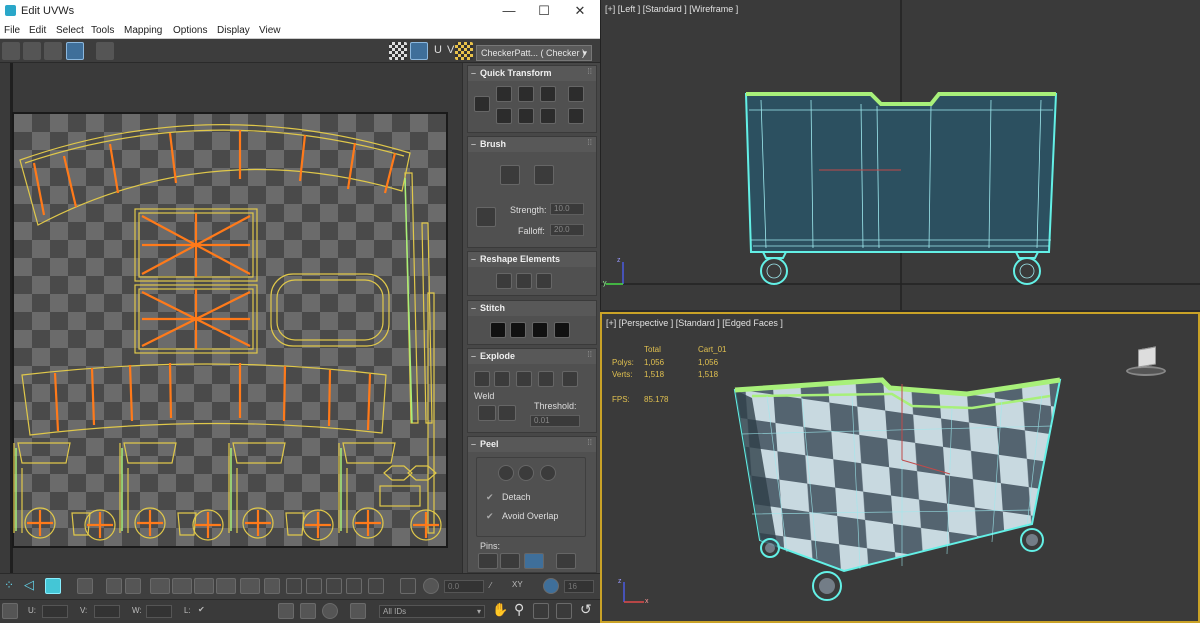 Image resolution: width=1200 pixels, height=623 pixels. I want to click on pin-add-icon, so click(488, 561).